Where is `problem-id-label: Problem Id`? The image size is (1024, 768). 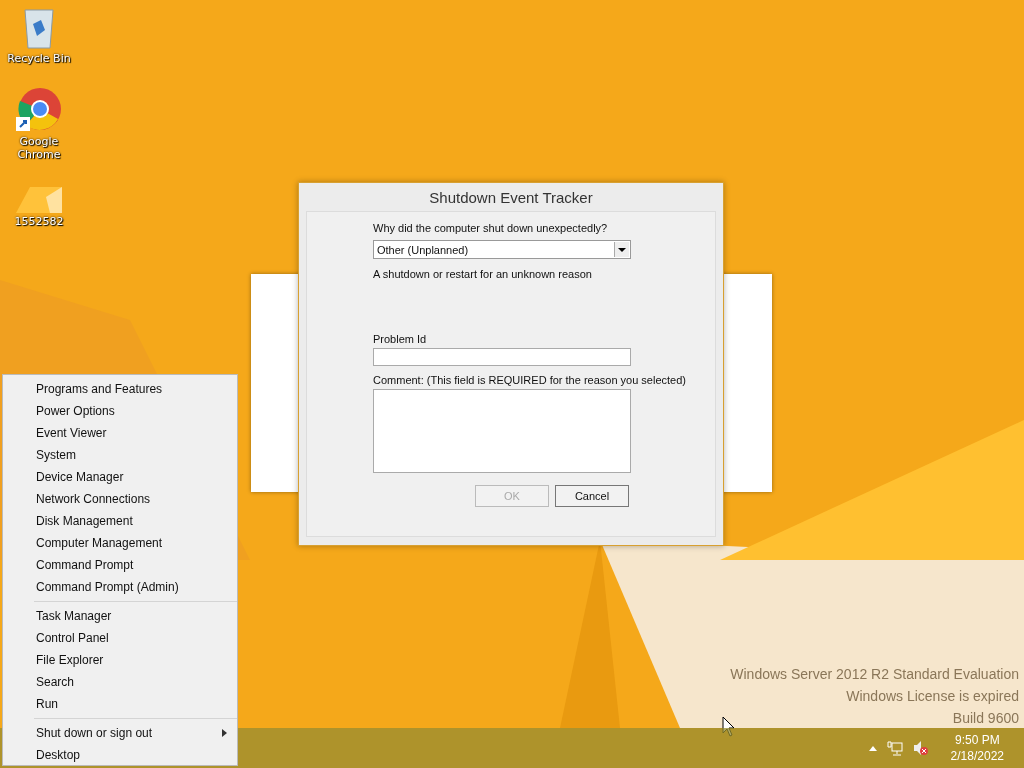
problem-id-label: Problem Id is located at coordinates (400, 339).